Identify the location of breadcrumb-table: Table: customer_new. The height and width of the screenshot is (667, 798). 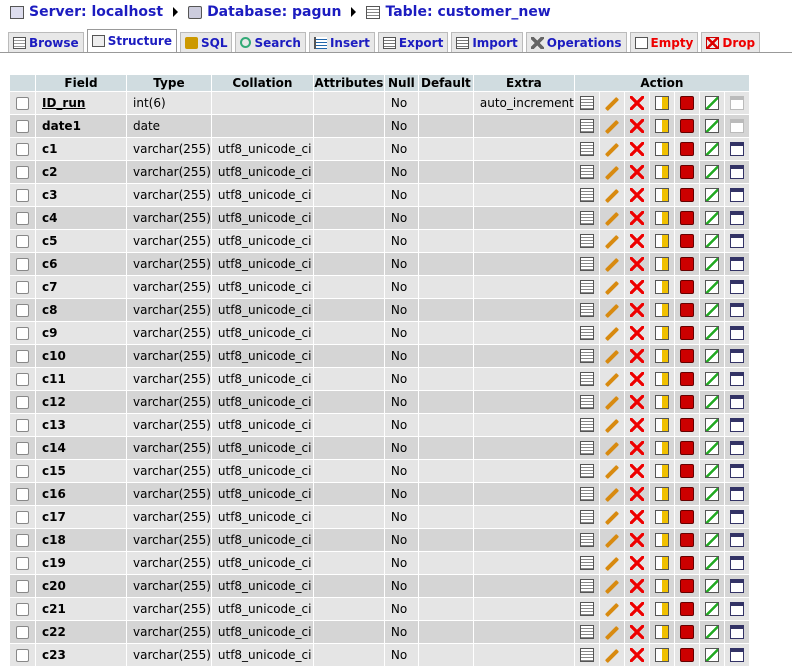
(458, 12).